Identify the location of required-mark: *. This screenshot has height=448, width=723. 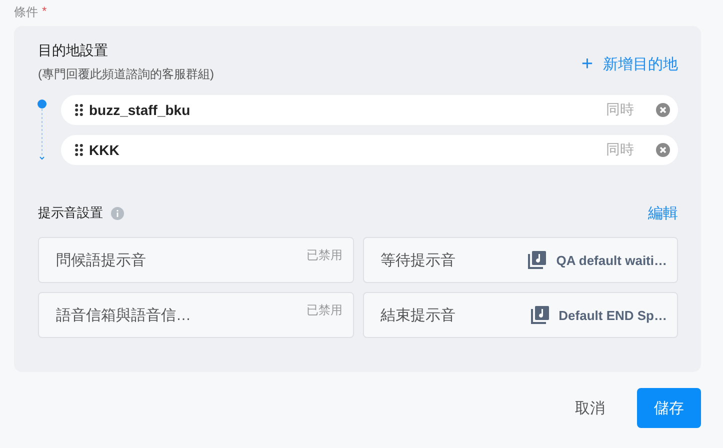
(44, 11).